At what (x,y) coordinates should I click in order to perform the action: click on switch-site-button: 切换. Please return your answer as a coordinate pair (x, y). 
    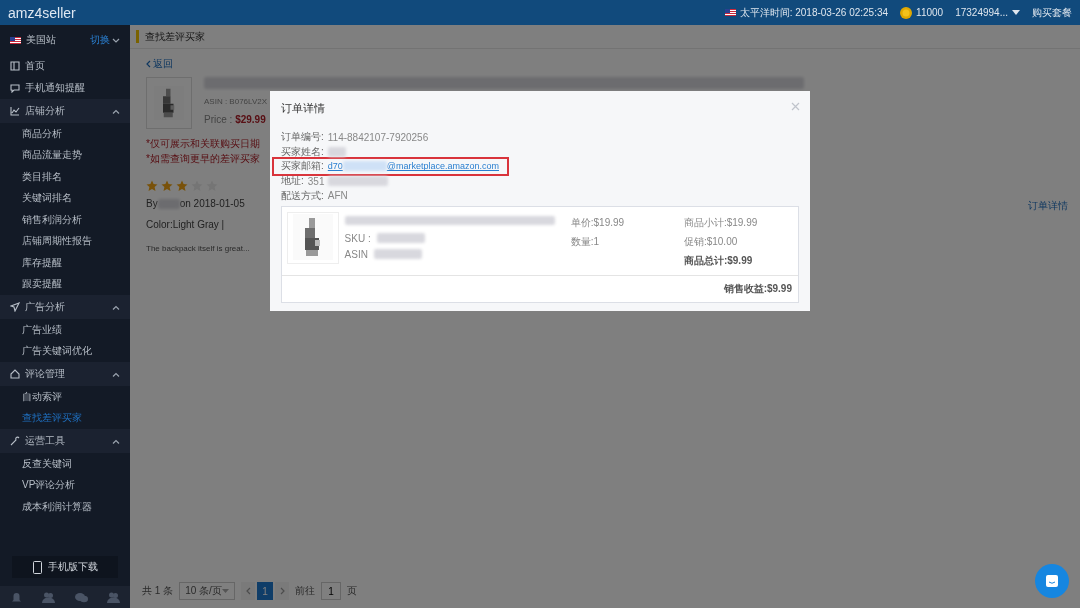
    Looking at the image, I should click on (105, 40).